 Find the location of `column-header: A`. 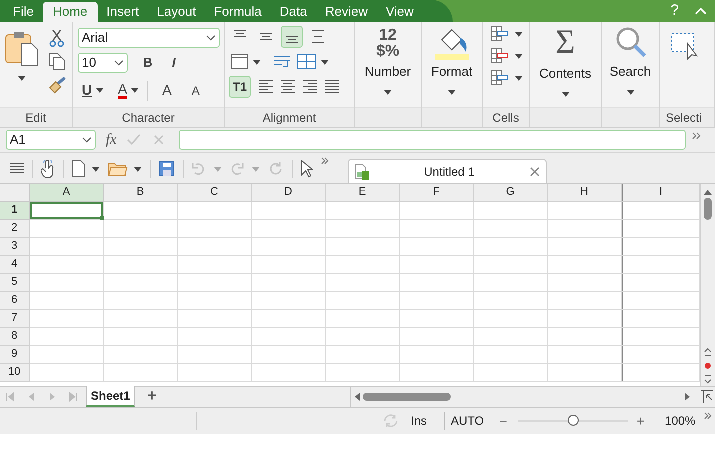

column-header: A is located at coordinates (67, 193).